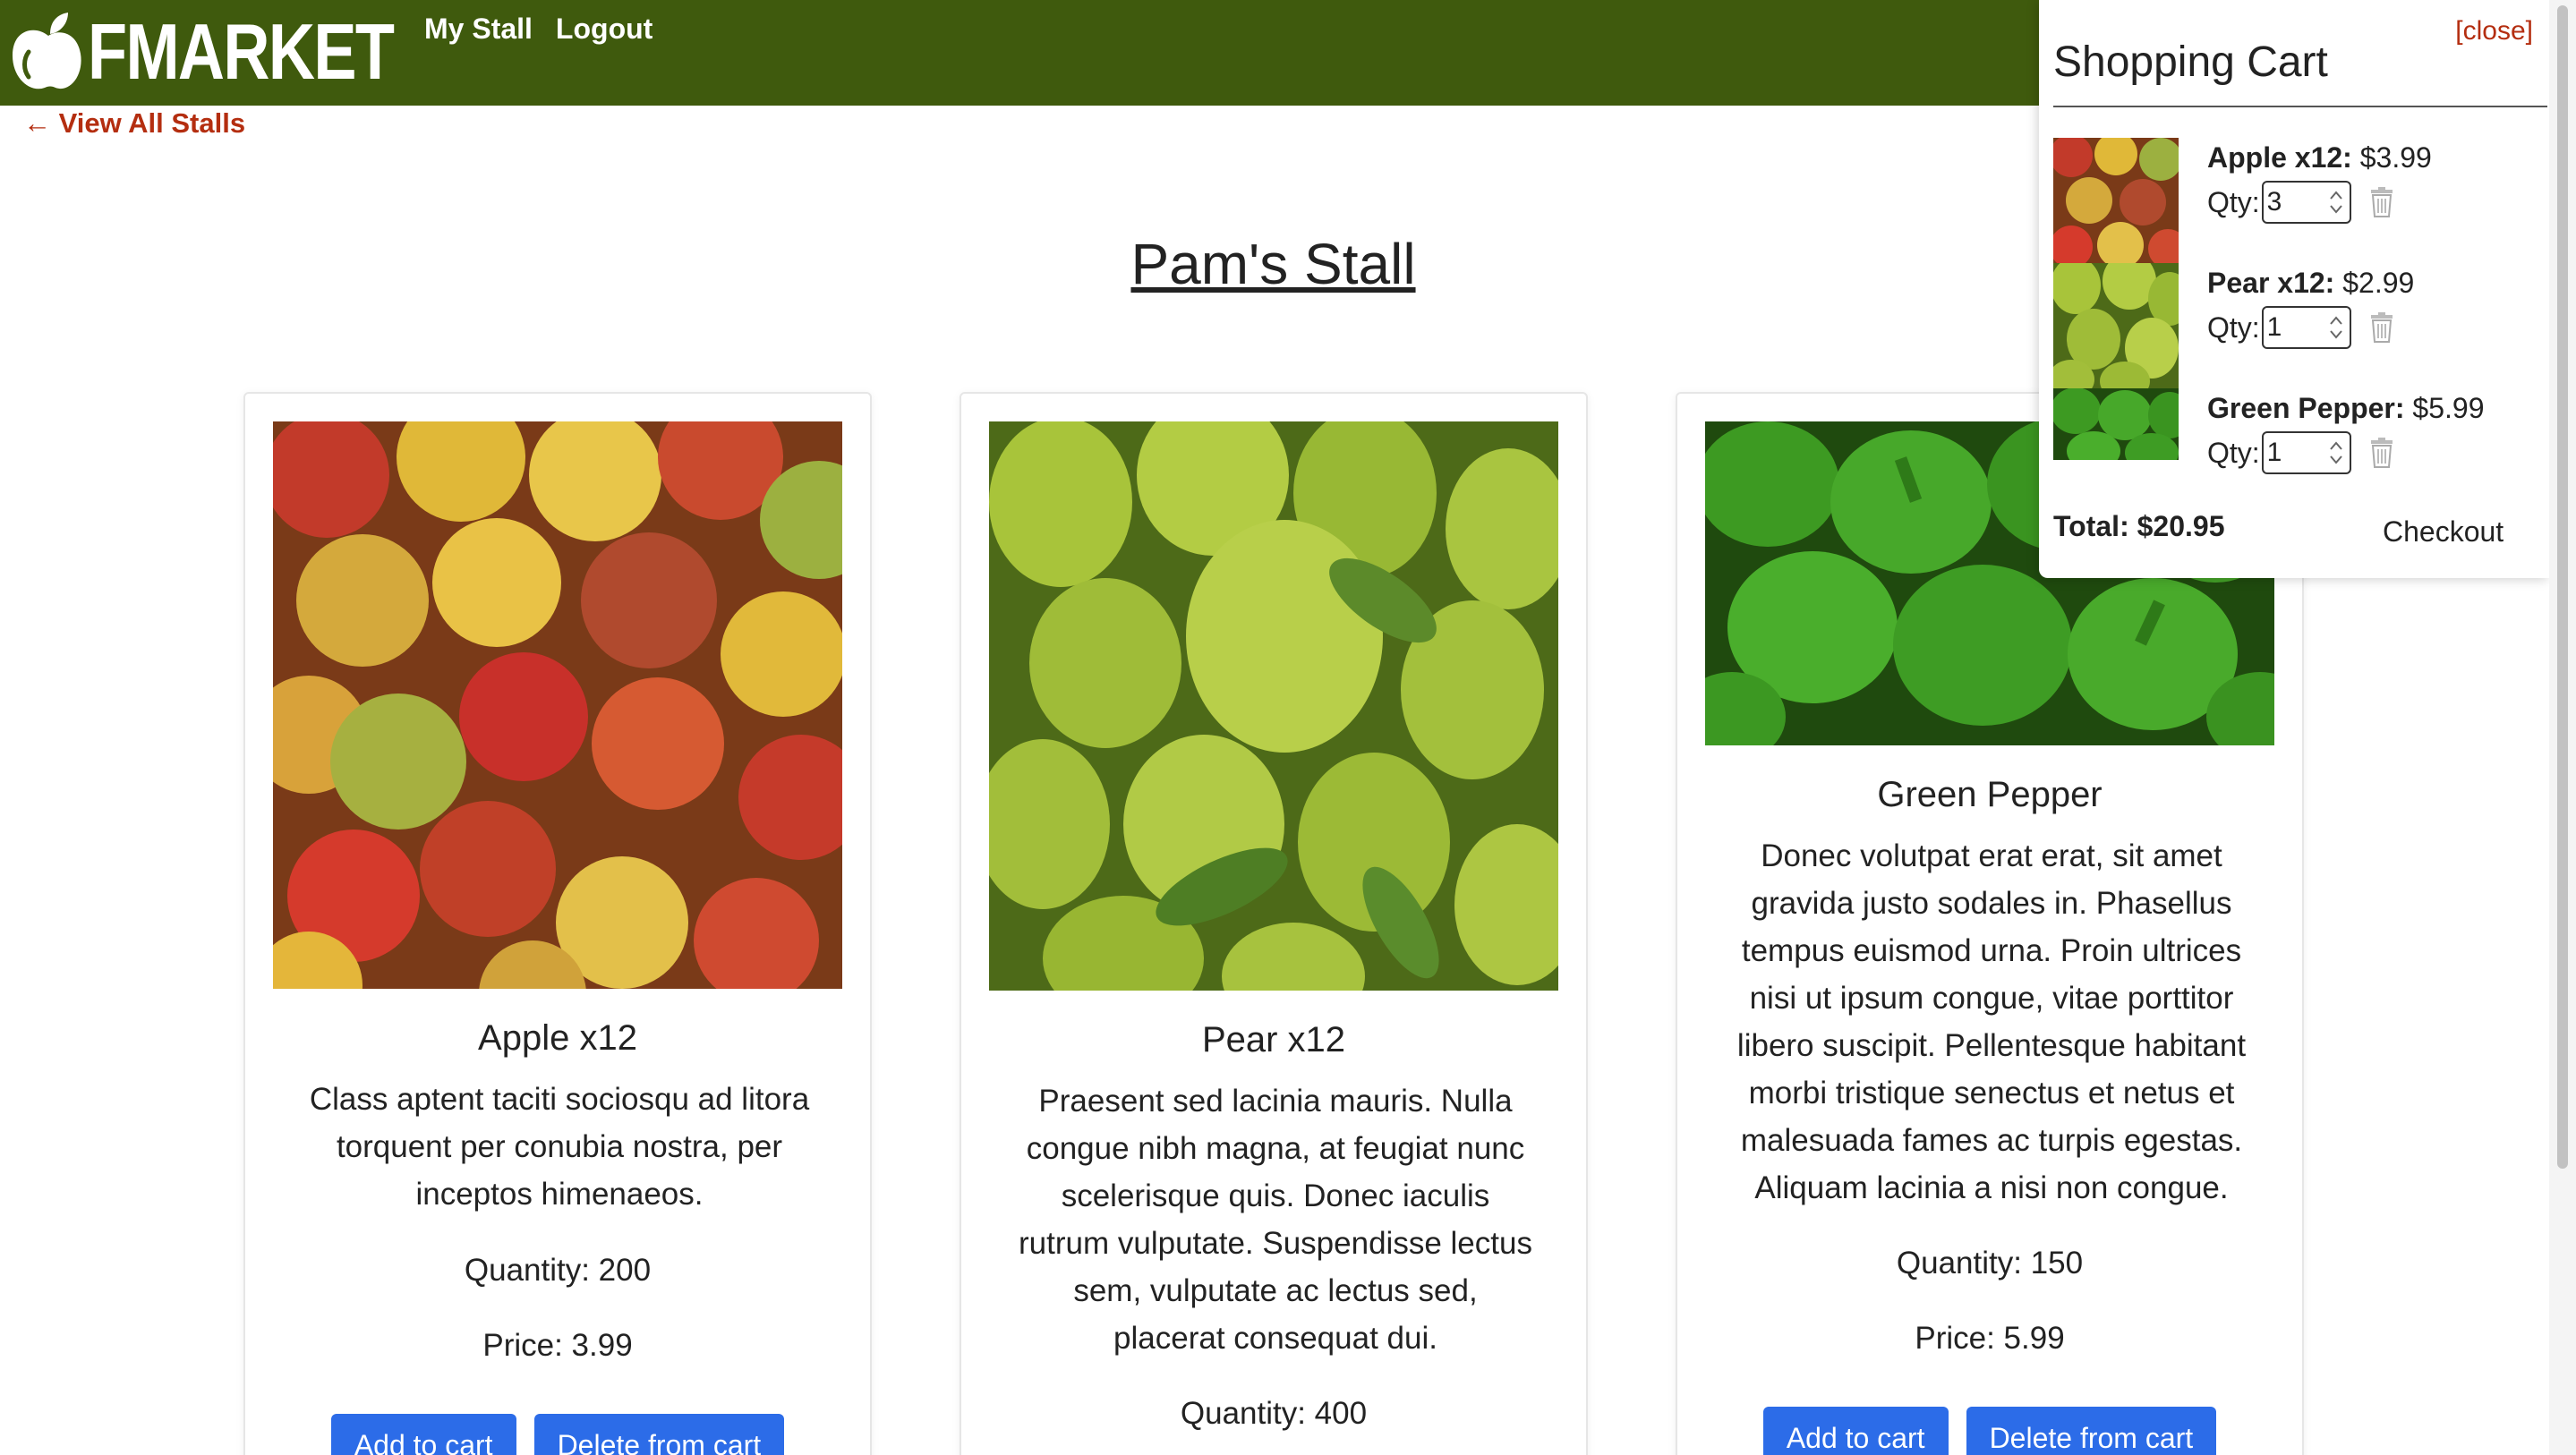  What do you see at coordinates (2279, 157) in the screenshot?
I see `cart-item-name: Apple x12:` at bounding box center [2279, 157].